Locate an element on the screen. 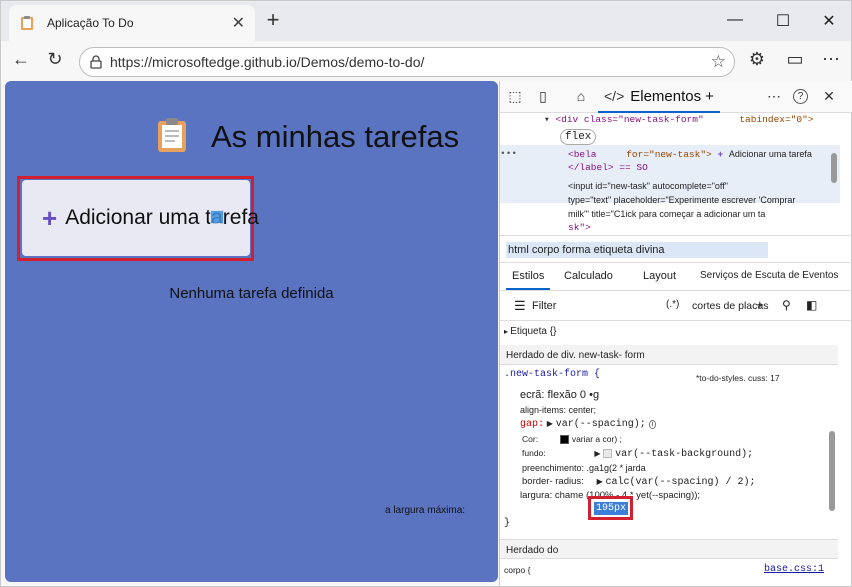 The width and height of the screenshot is (852, 587). breadcrumb-path: html corpo forma etiqueta divina is located at coordinates (637, 250).